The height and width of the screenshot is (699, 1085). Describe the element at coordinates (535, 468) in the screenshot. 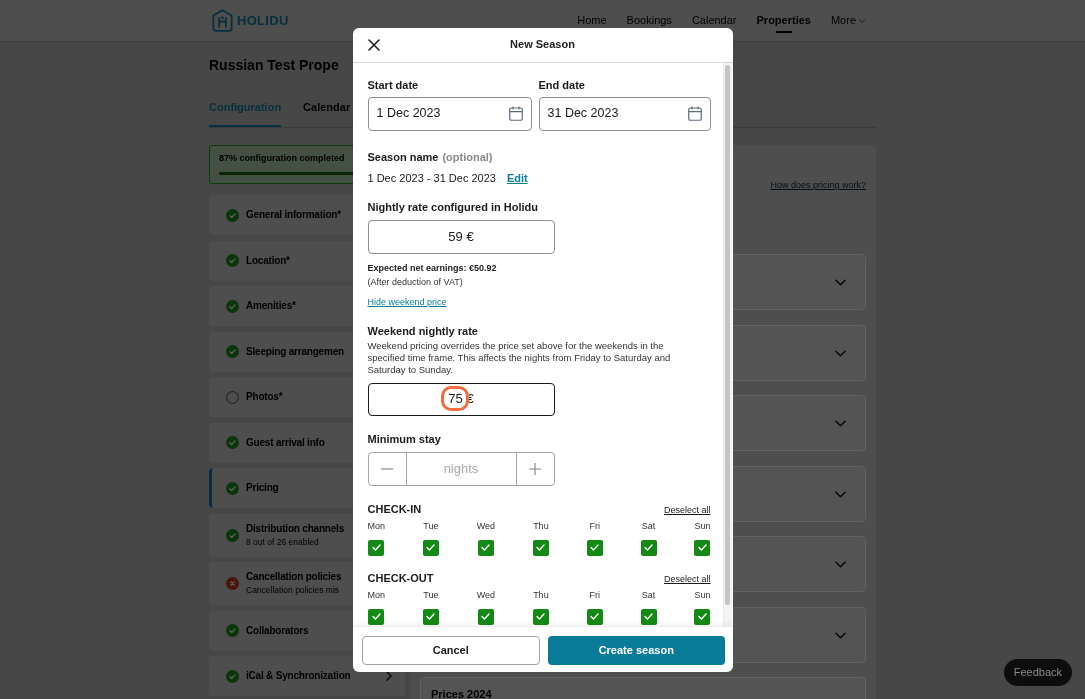

I see `plus-icon` at that location.